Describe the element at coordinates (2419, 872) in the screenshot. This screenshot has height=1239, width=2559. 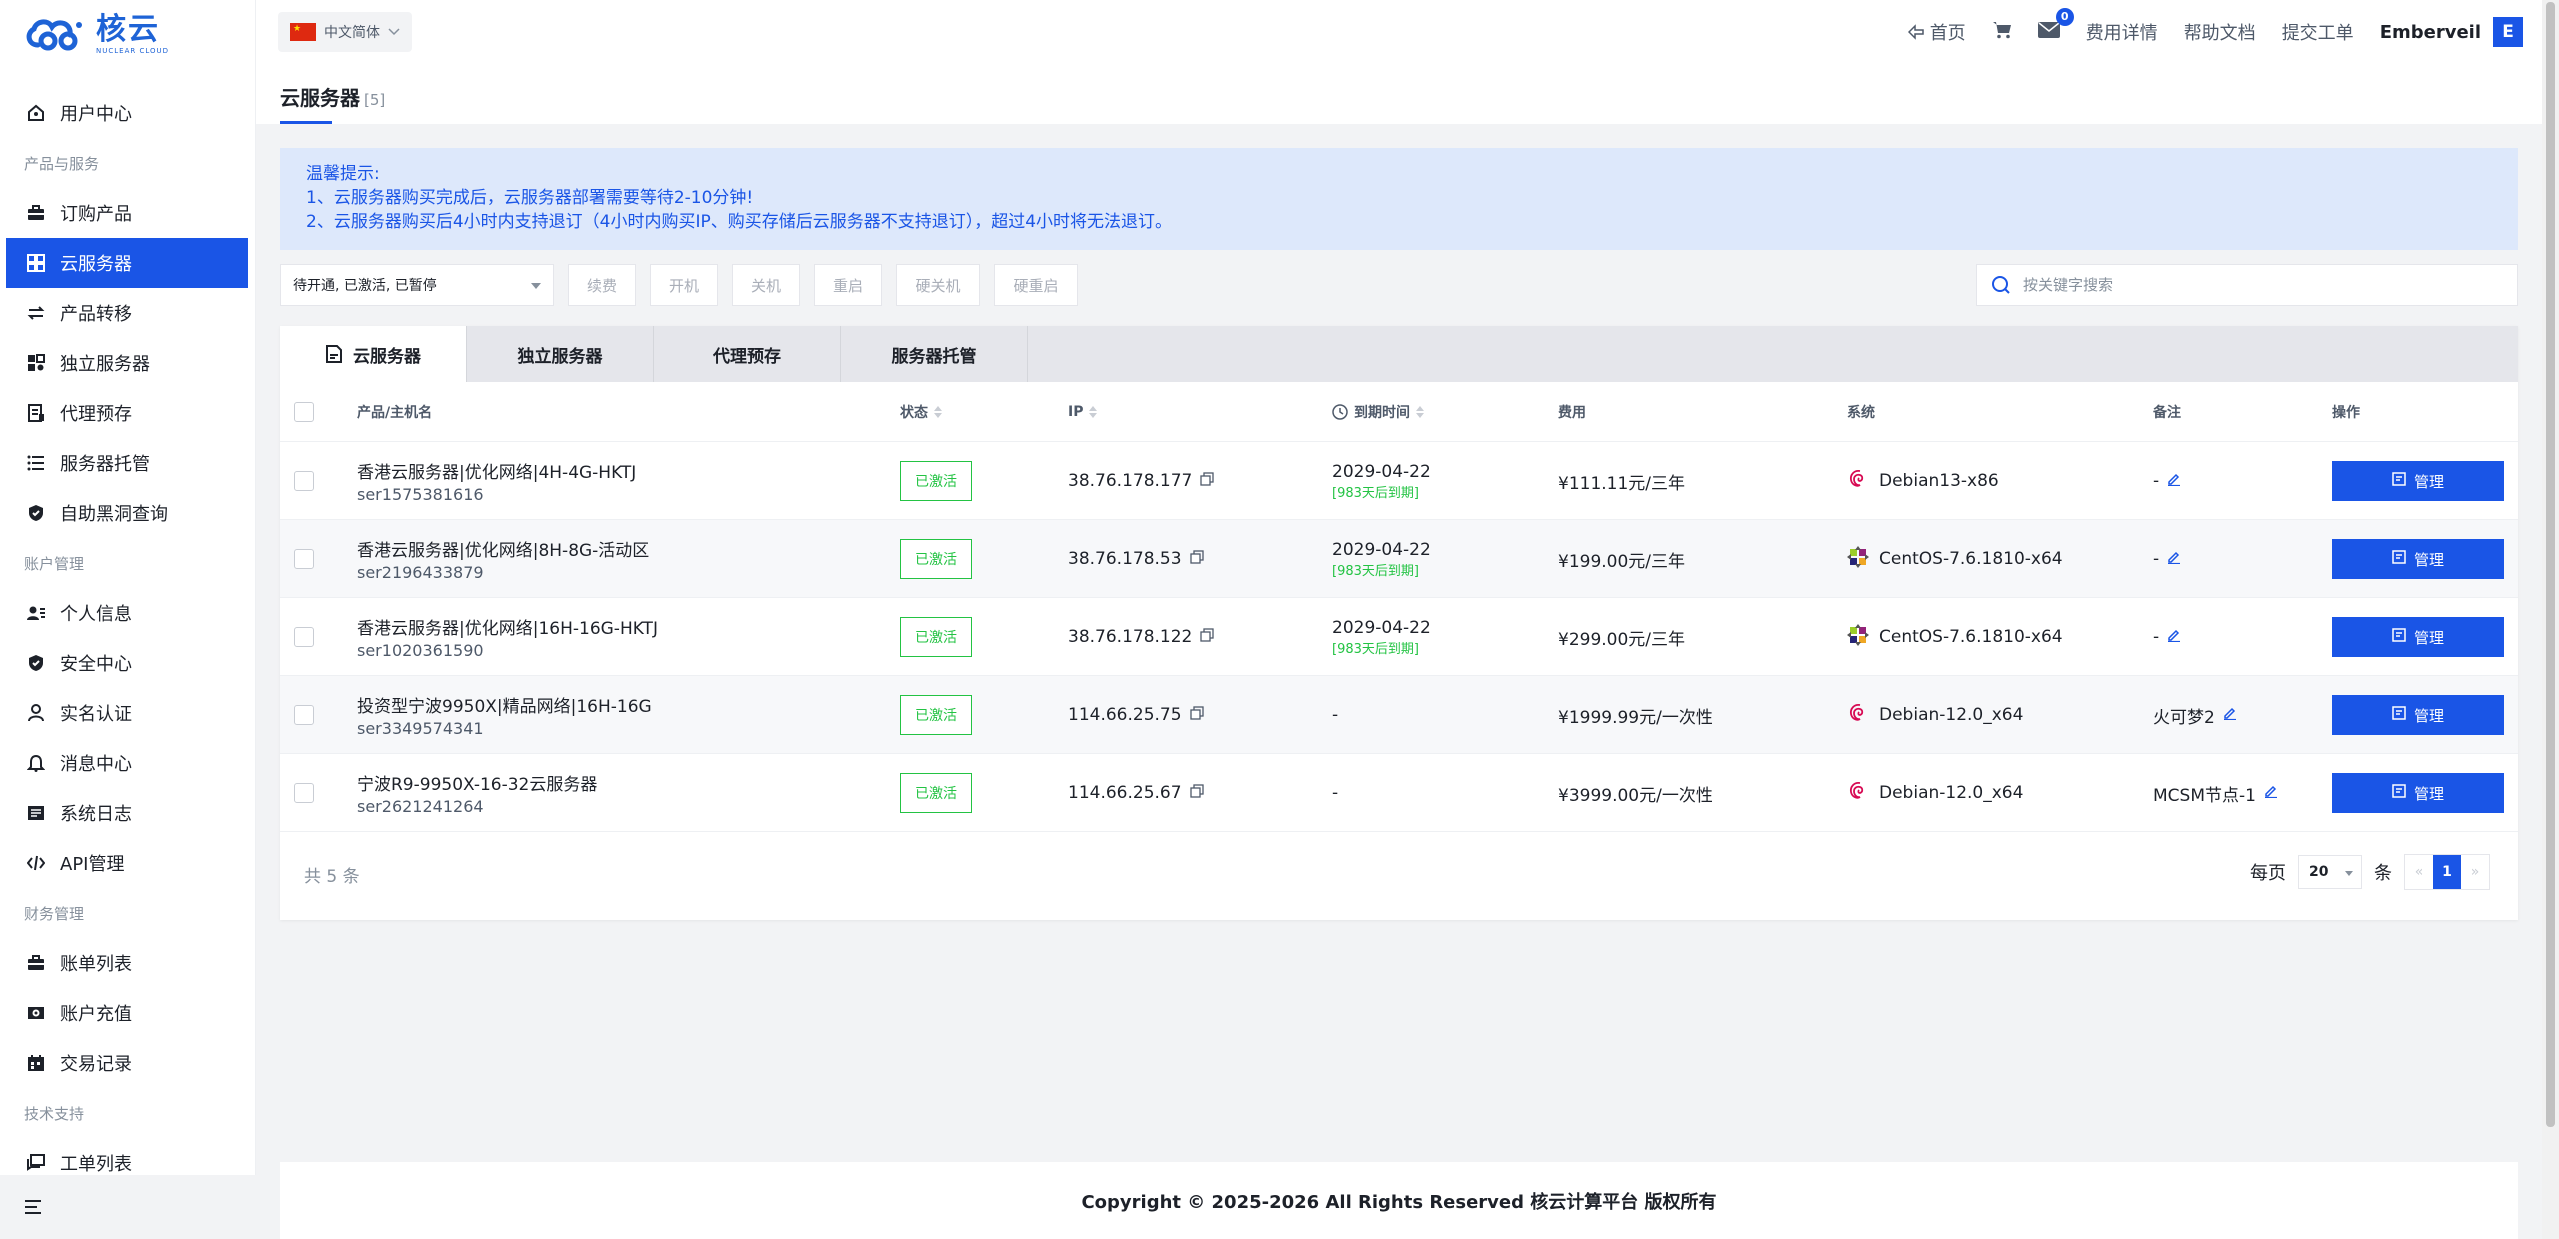
I see `prev-page-button: «` at that location.